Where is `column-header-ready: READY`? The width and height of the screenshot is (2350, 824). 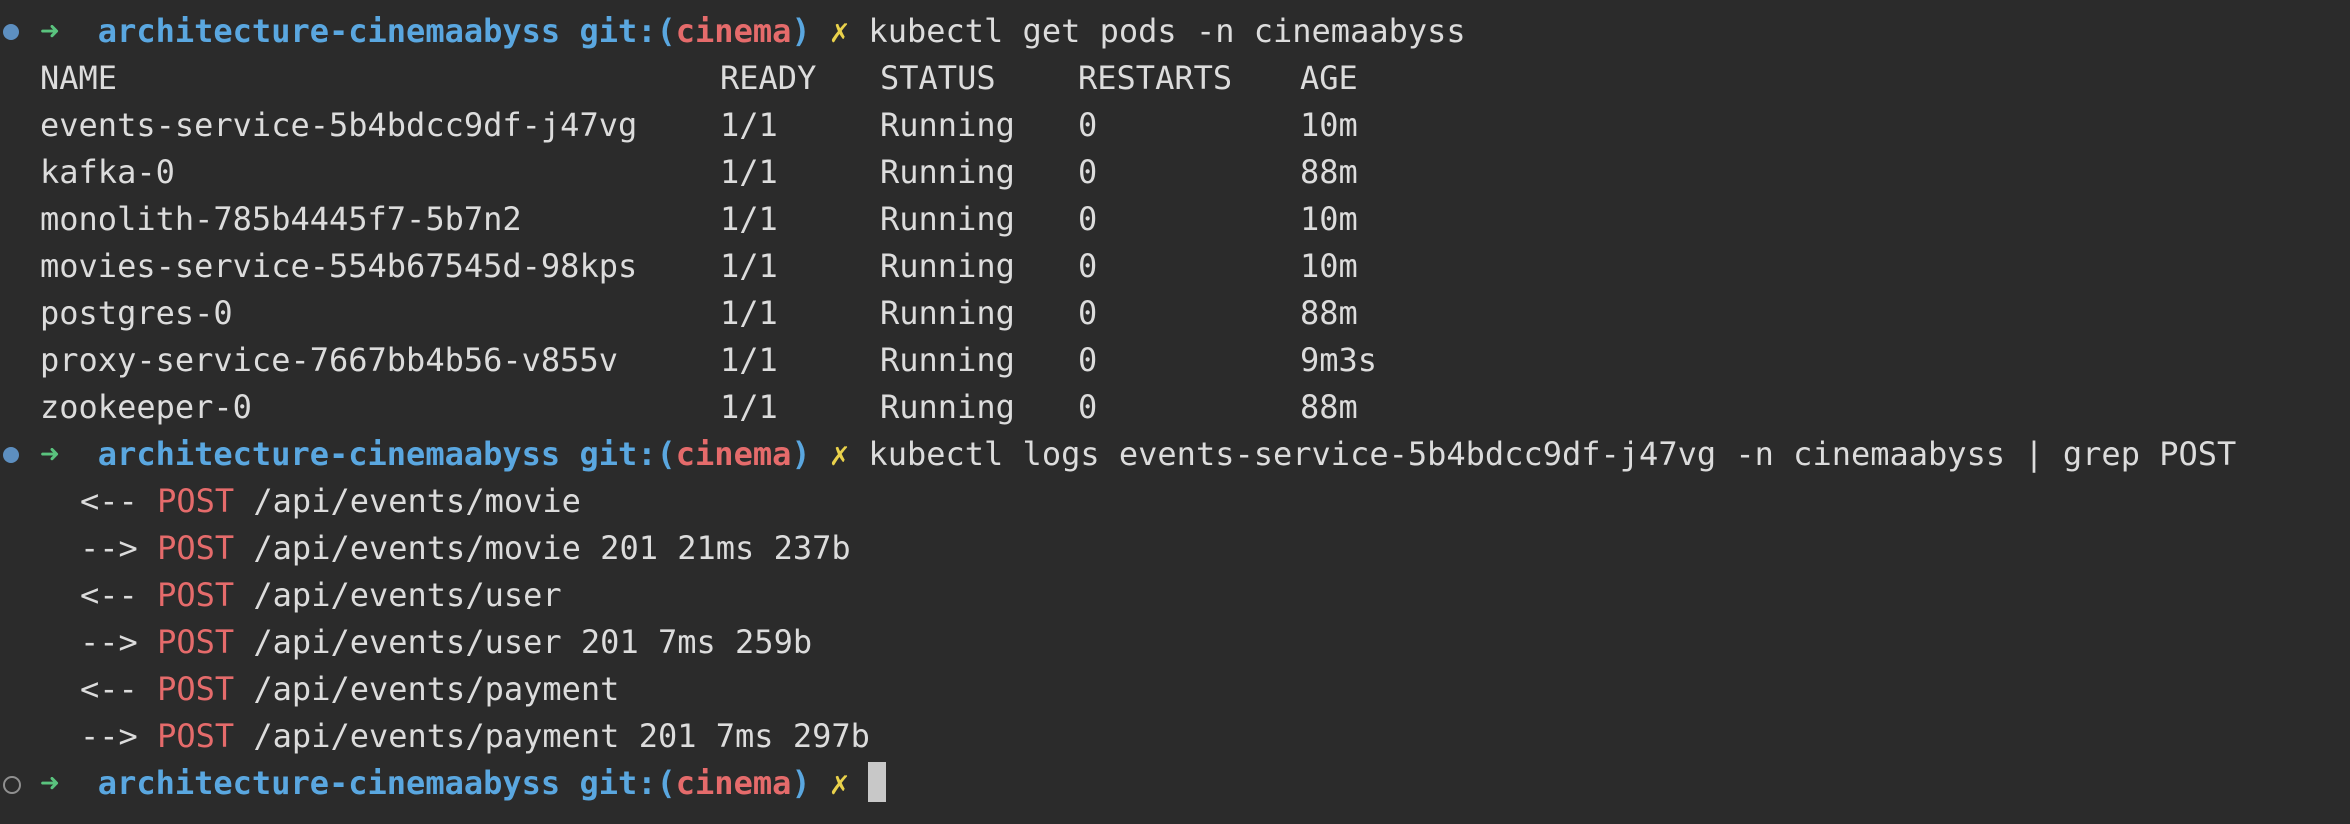 column-header-ready: READY is located at coordinates (768, 78).